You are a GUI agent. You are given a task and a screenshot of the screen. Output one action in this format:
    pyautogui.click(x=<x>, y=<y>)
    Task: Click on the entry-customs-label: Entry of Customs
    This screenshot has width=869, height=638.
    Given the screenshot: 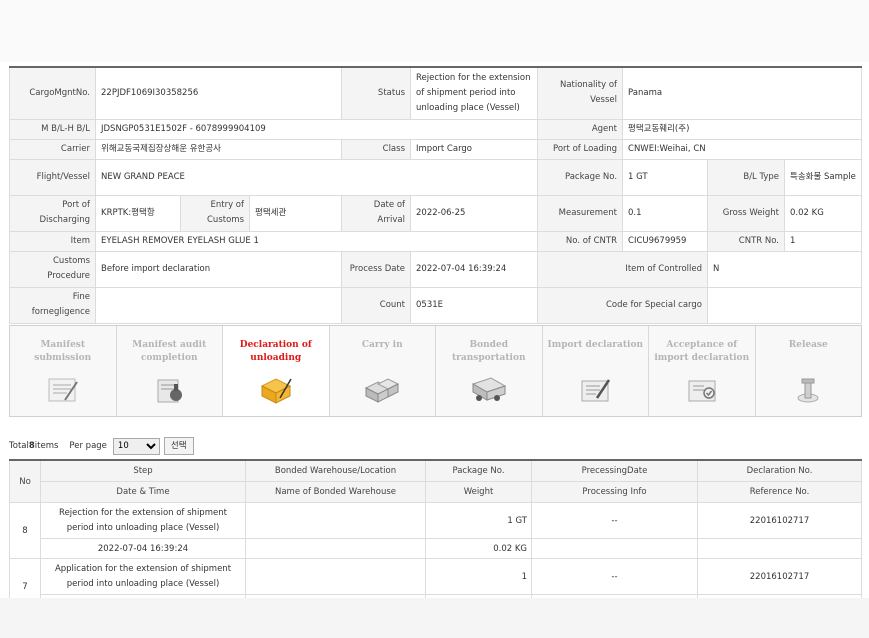 What is the action you would take?
    pyautogui.click(x=215, y=213)
    